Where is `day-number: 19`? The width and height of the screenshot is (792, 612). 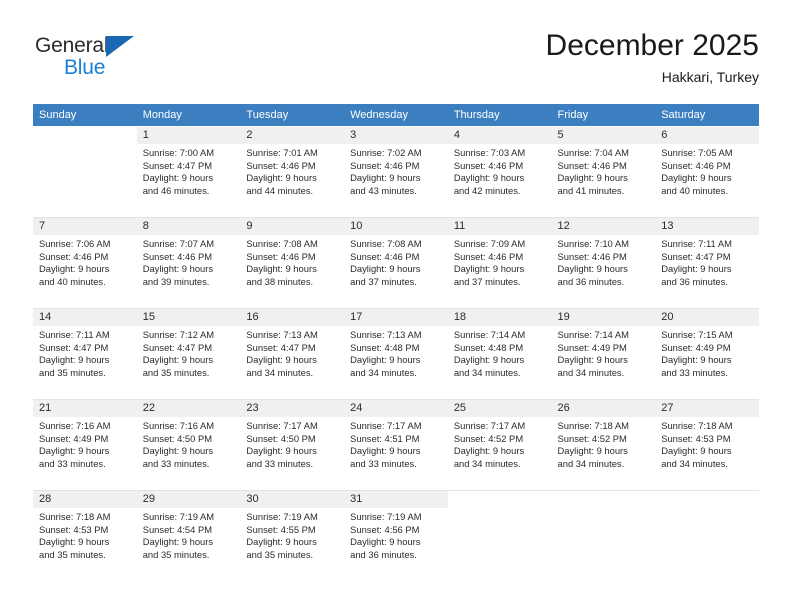
day-number: 19 is located at coordinates (603, 317).